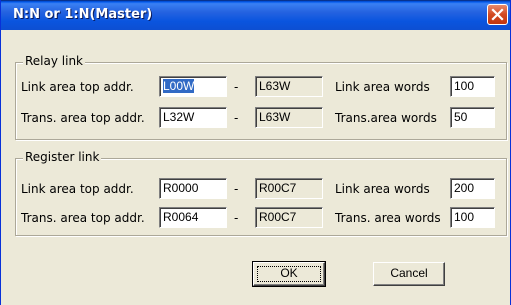 This screenshot has height=305, width=511. What do you see at coordinates (193, 117) in the screenshot?
I see `relay-trans-area-top-input: L32W` at bounding box center [193, 117].